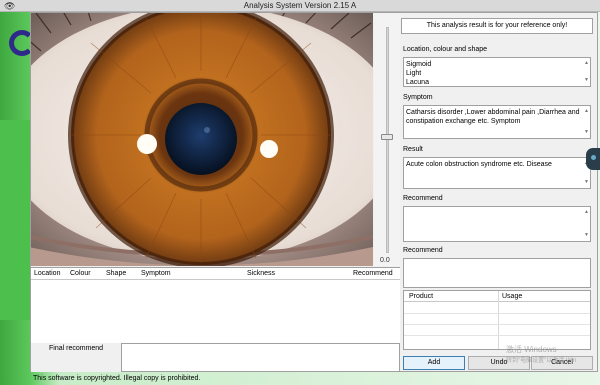  Describe the element at coordinates (497, 273) in the screenshot. I see `recommend-field-secondary` at that location.